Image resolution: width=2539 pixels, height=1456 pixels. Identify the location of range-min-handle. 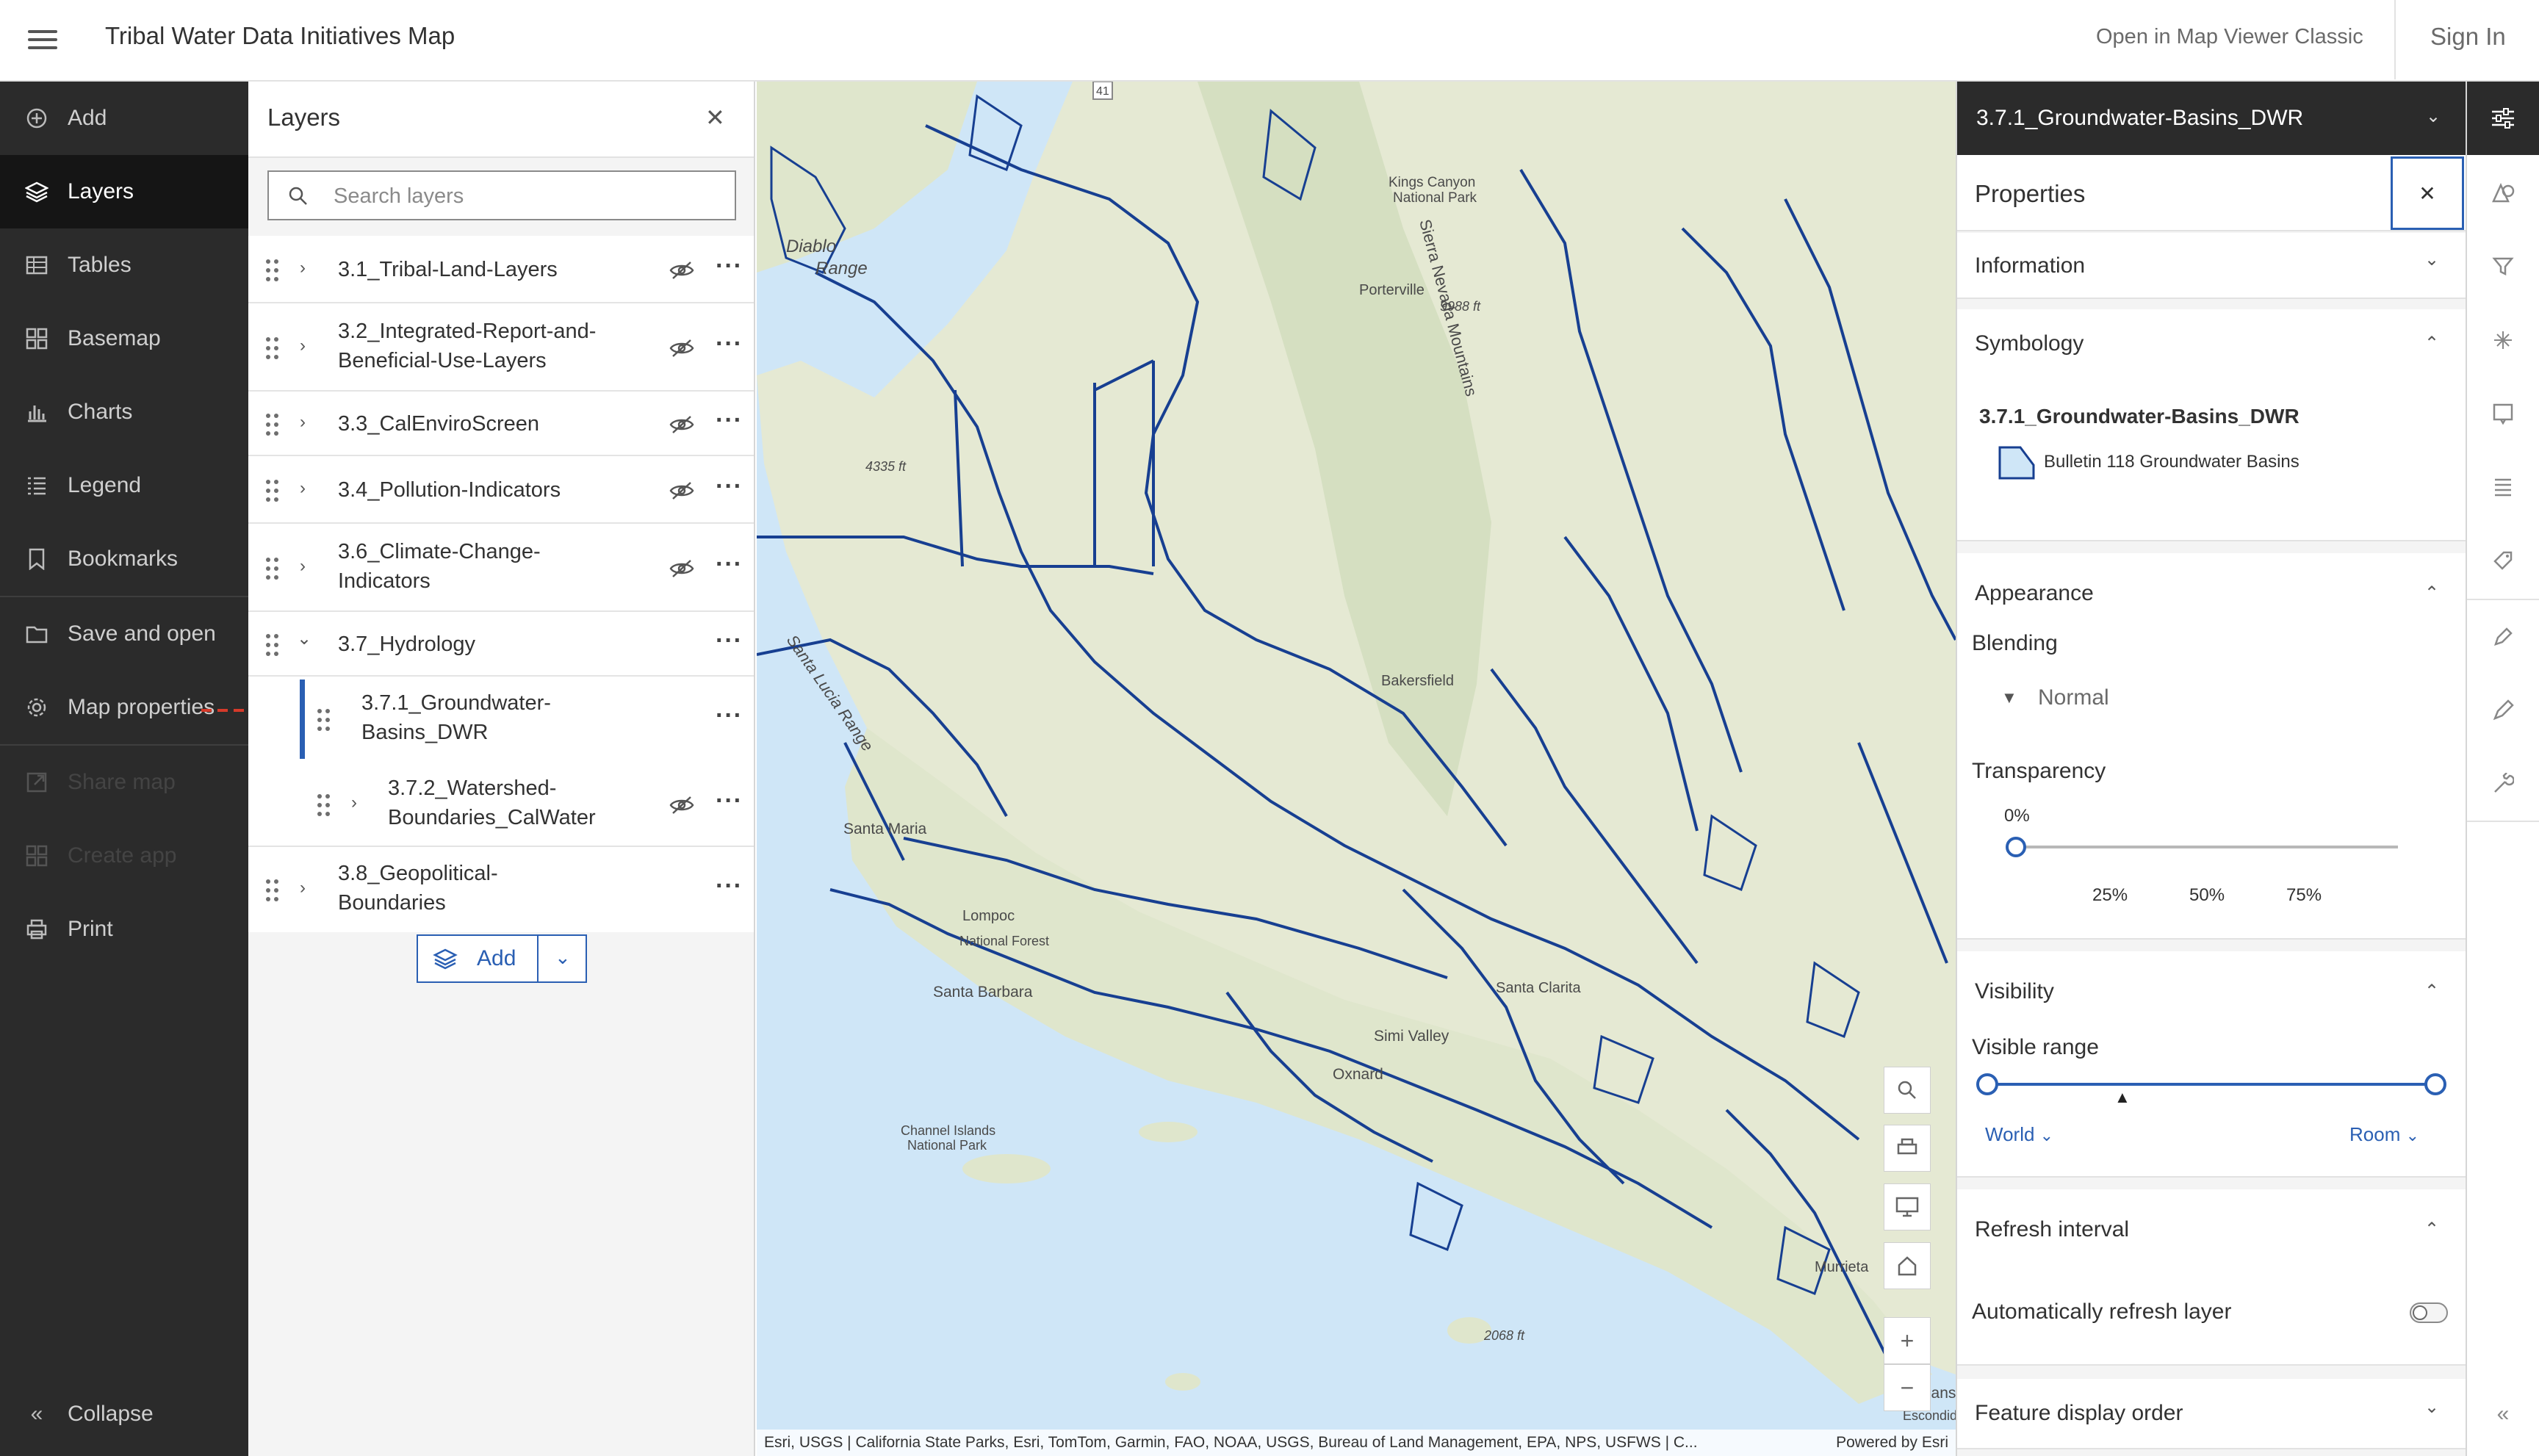
(1987, 1084).